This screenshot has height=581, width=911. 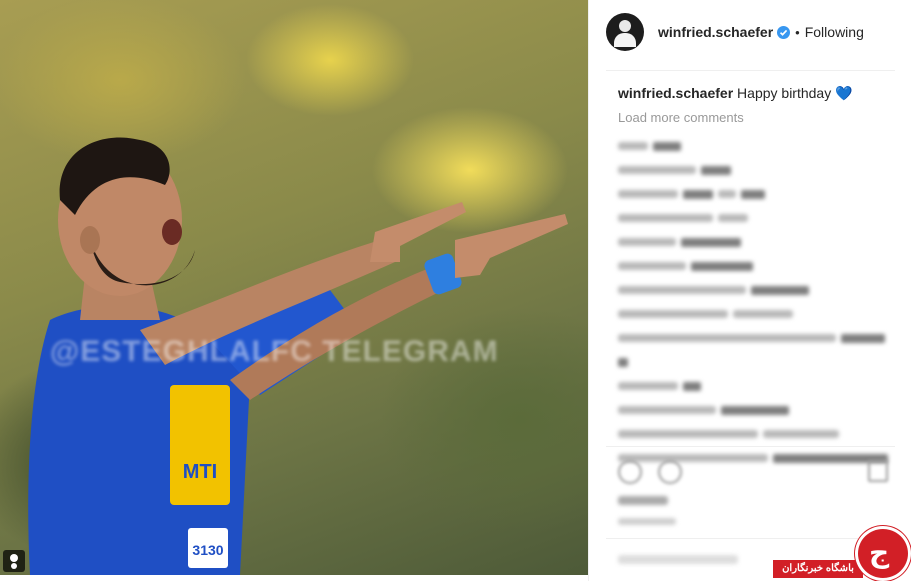 What do you see at coordinates (834, 32) in the screenshot?
I see `following-button: Following` at bounding box center [834, 32].